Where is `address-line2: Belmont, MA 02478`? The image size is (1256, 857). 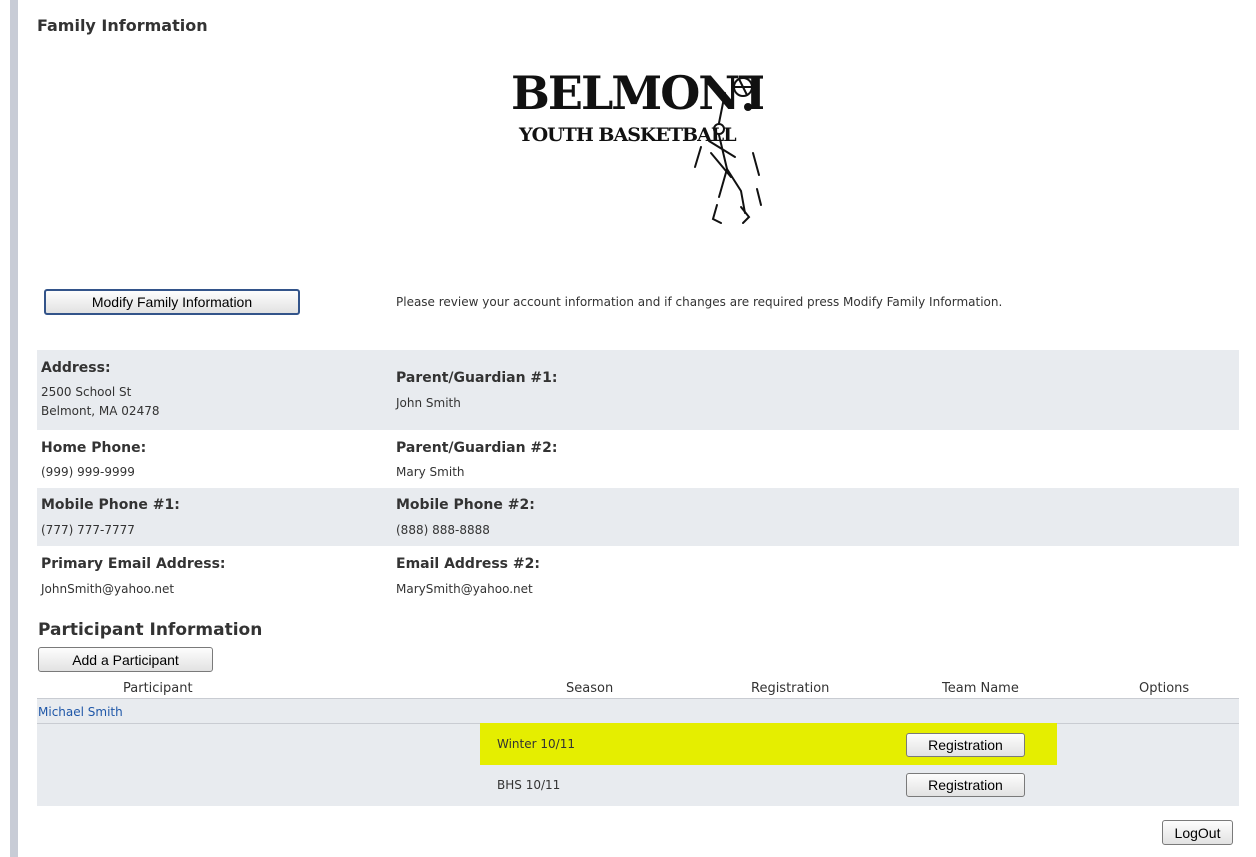
address-line2: Belmont, MA 02478 is located at coordinates (100, 411).